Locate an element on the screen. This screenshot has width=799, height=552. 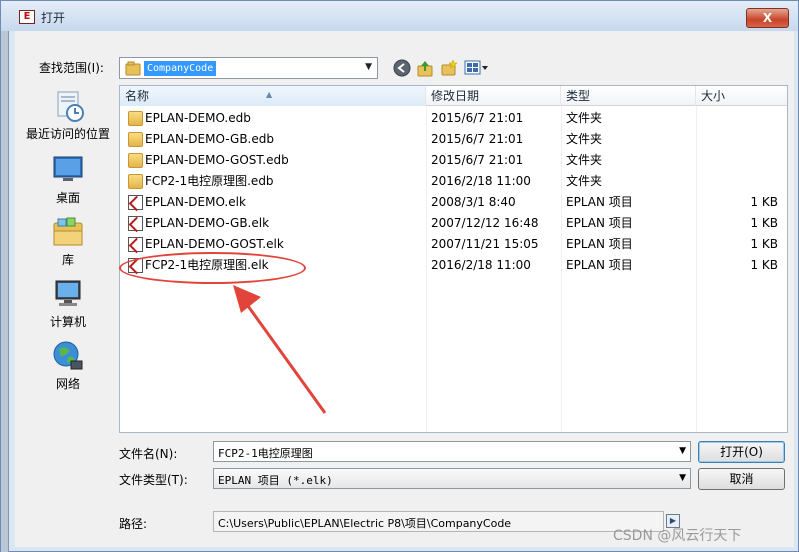
file-name: FCP2-1电控原理图.edb is located at coordinates (209, 181).